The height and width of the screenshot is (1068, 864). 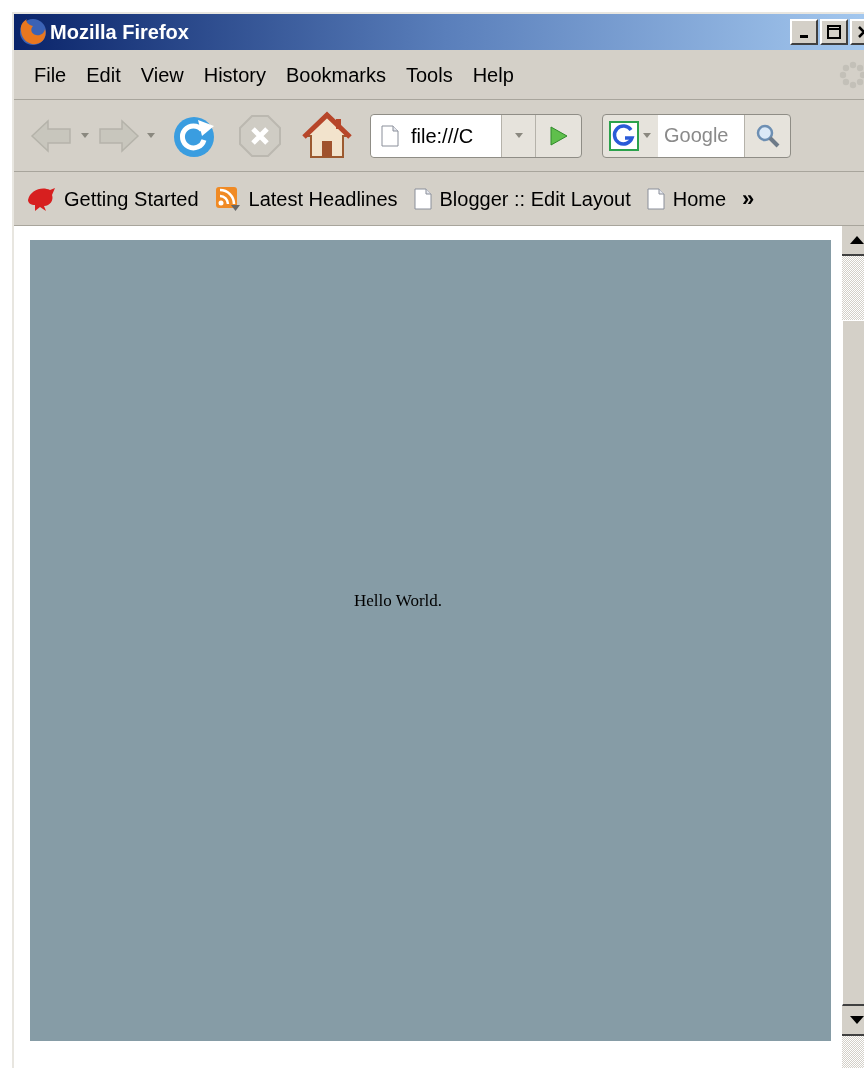 I want to click on minimize-icon, so click(x=804, y=36).